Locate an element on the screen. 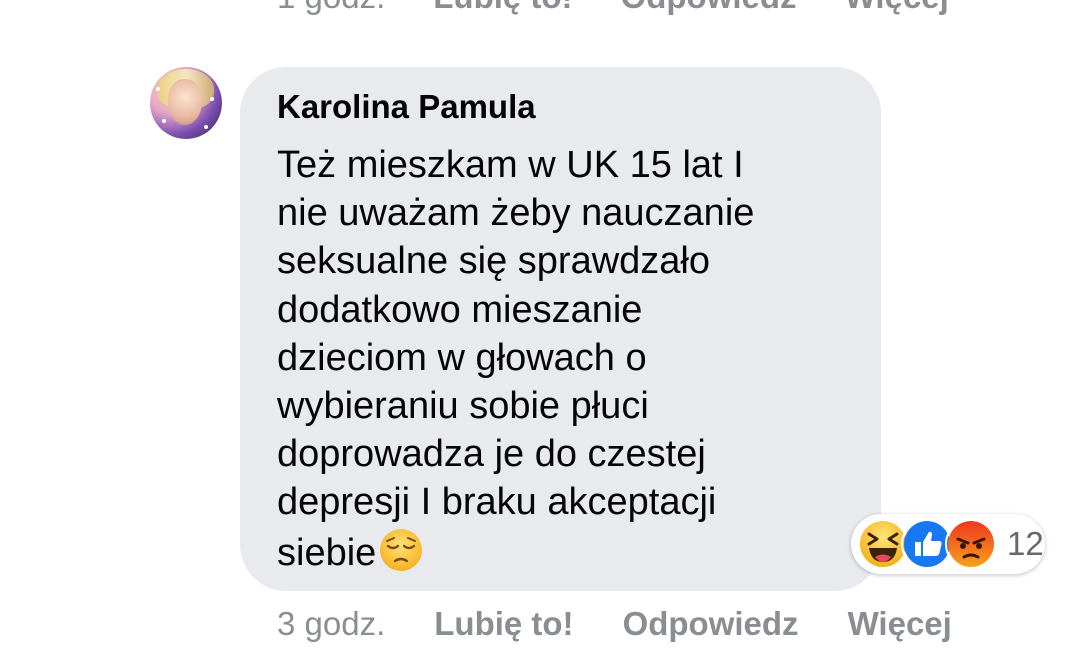  comment-text-line: siebie is located at coordinates (327, 552).